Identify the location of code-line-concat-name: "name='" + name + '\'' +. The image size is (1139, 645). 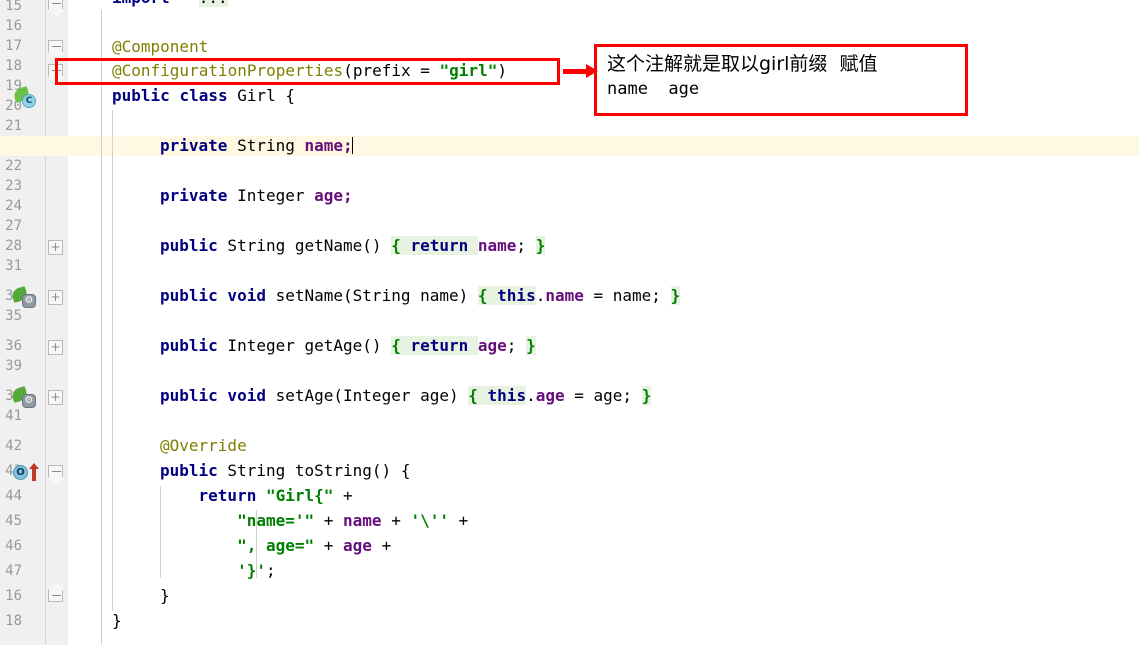
(314, 521).